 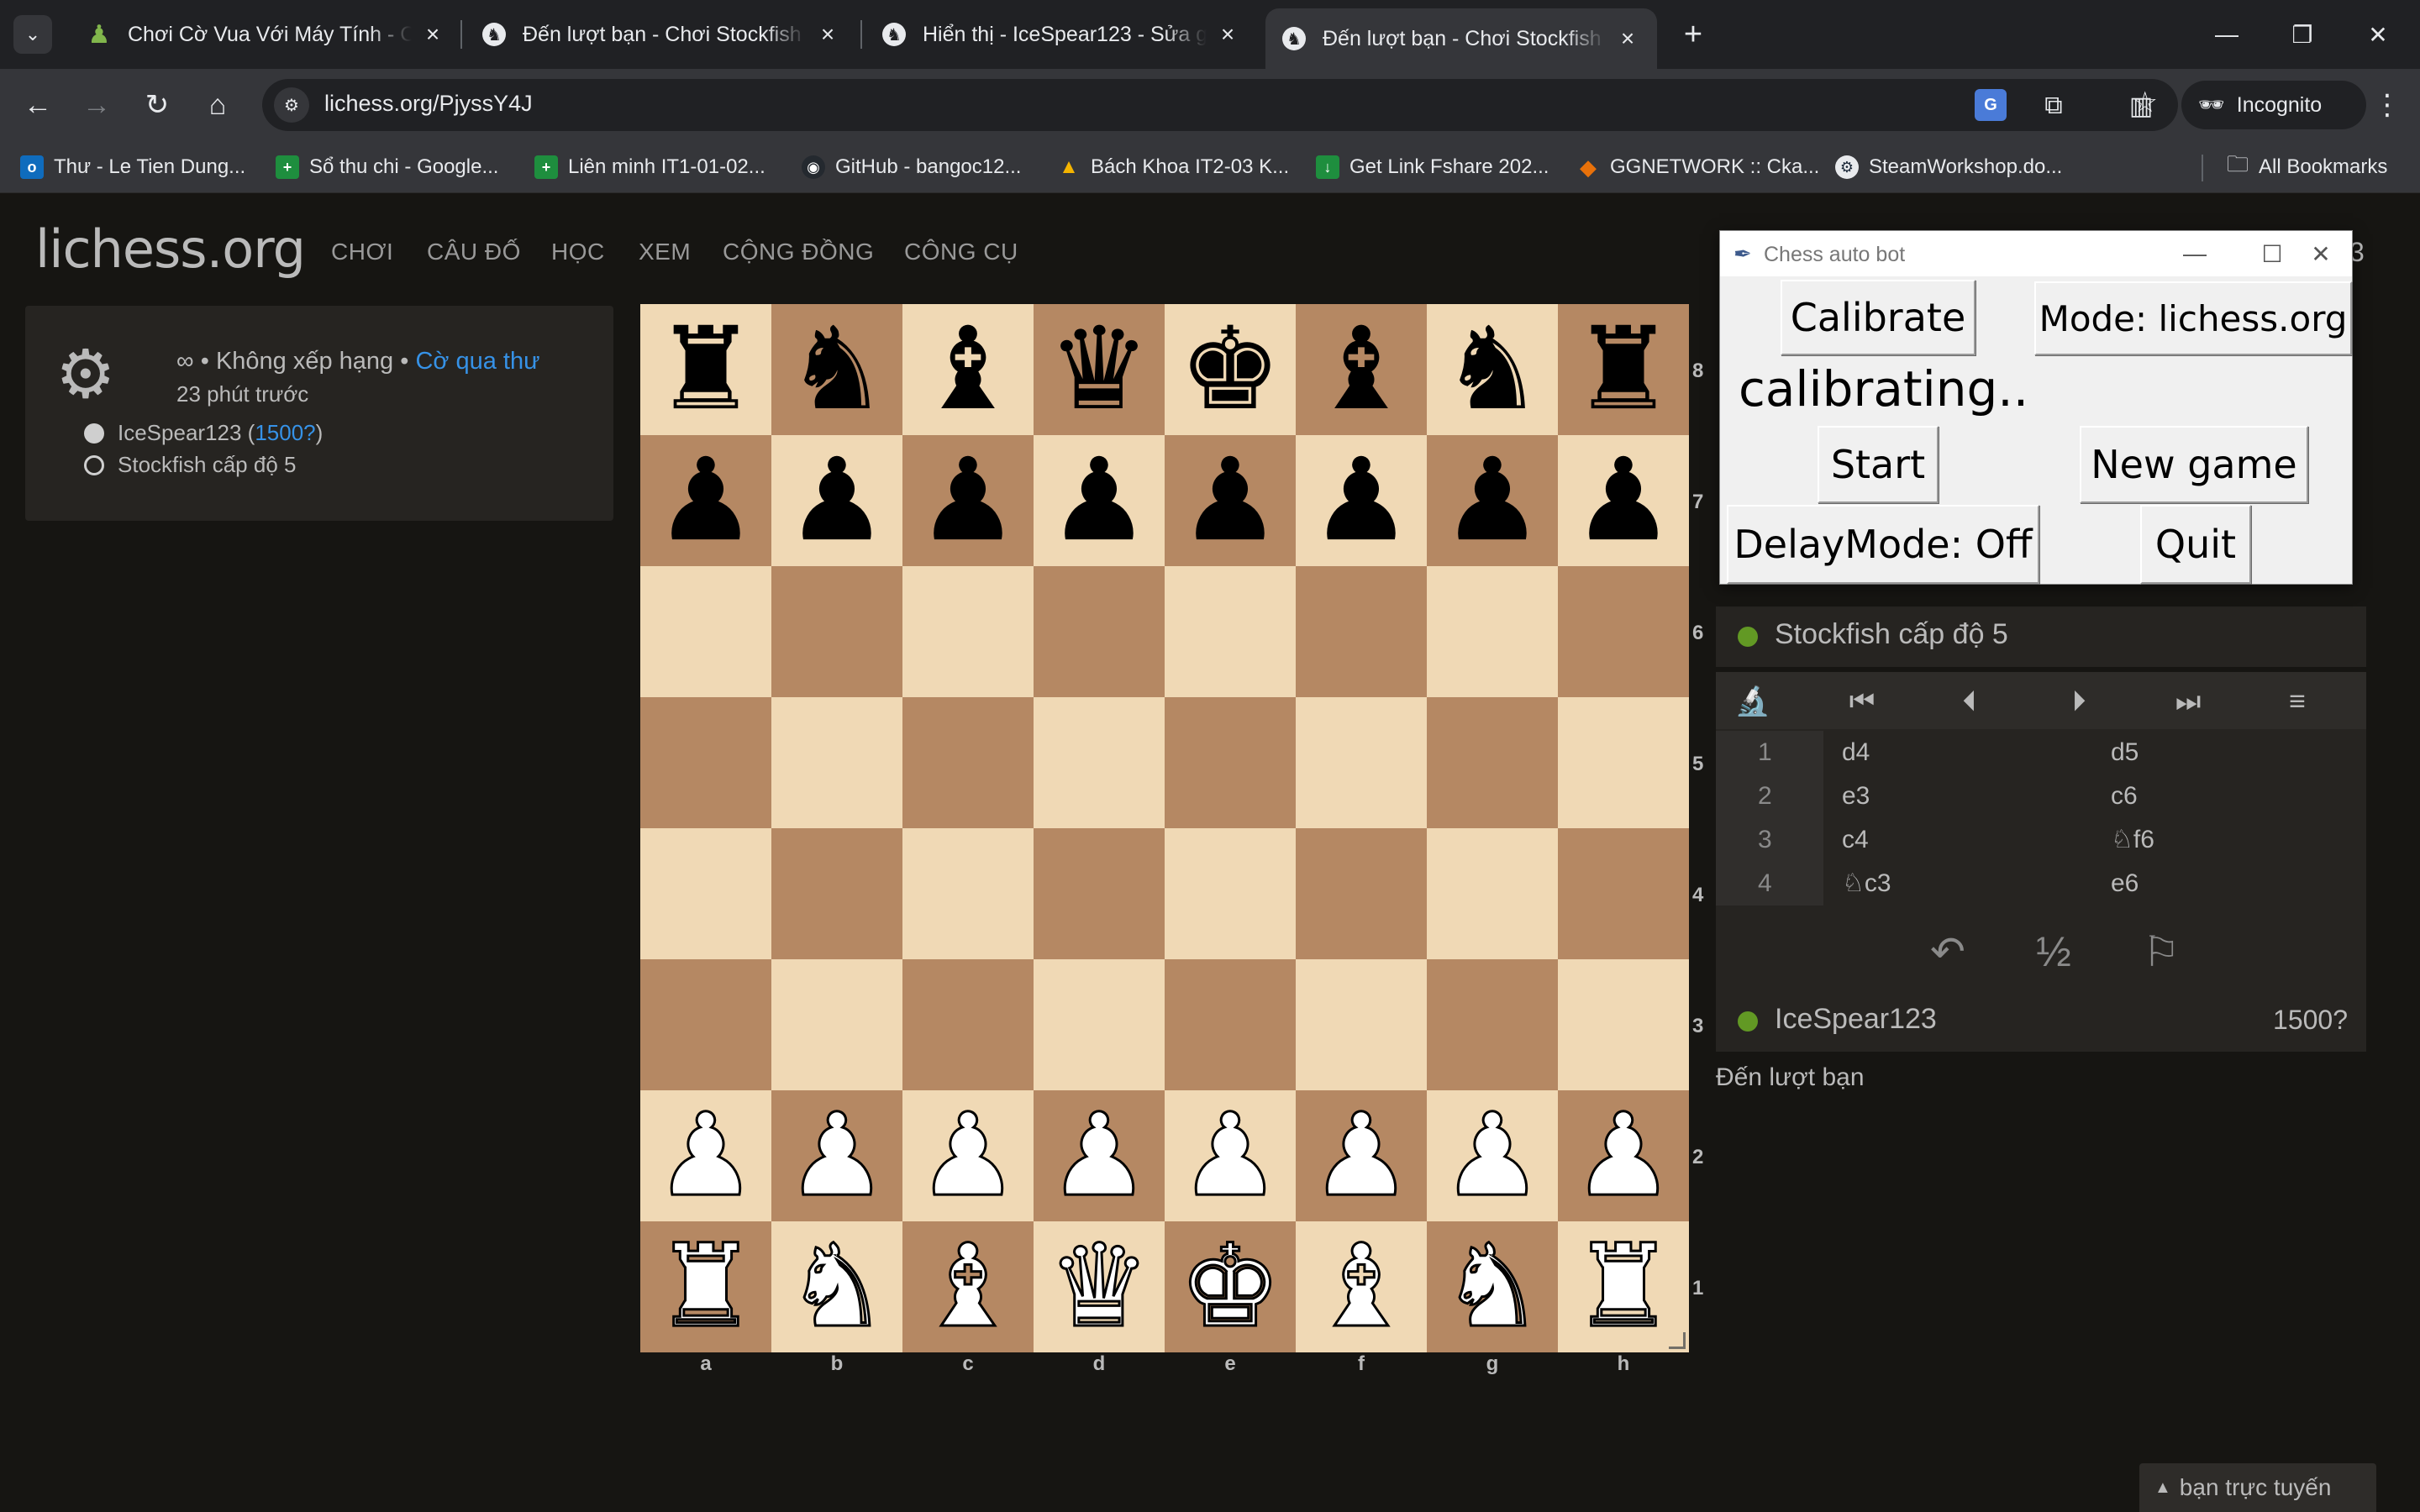 I want to click on square-d5, so click(x=1100, y=762).